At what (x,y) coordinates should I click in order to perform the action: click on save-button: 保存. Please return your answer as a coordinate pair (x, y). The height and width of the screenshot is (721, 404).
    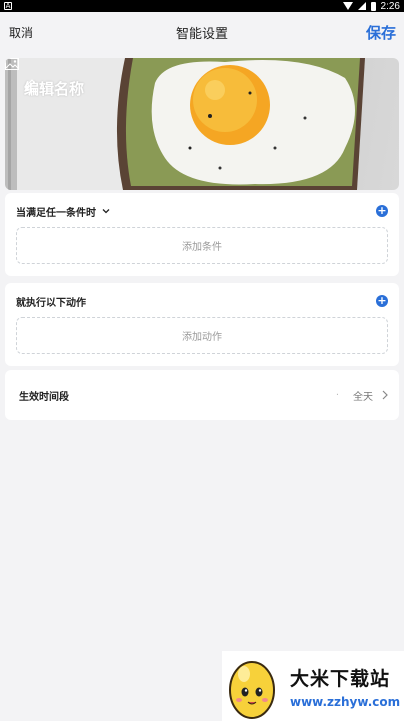
    Looking at the image, I should click on (381, 32).